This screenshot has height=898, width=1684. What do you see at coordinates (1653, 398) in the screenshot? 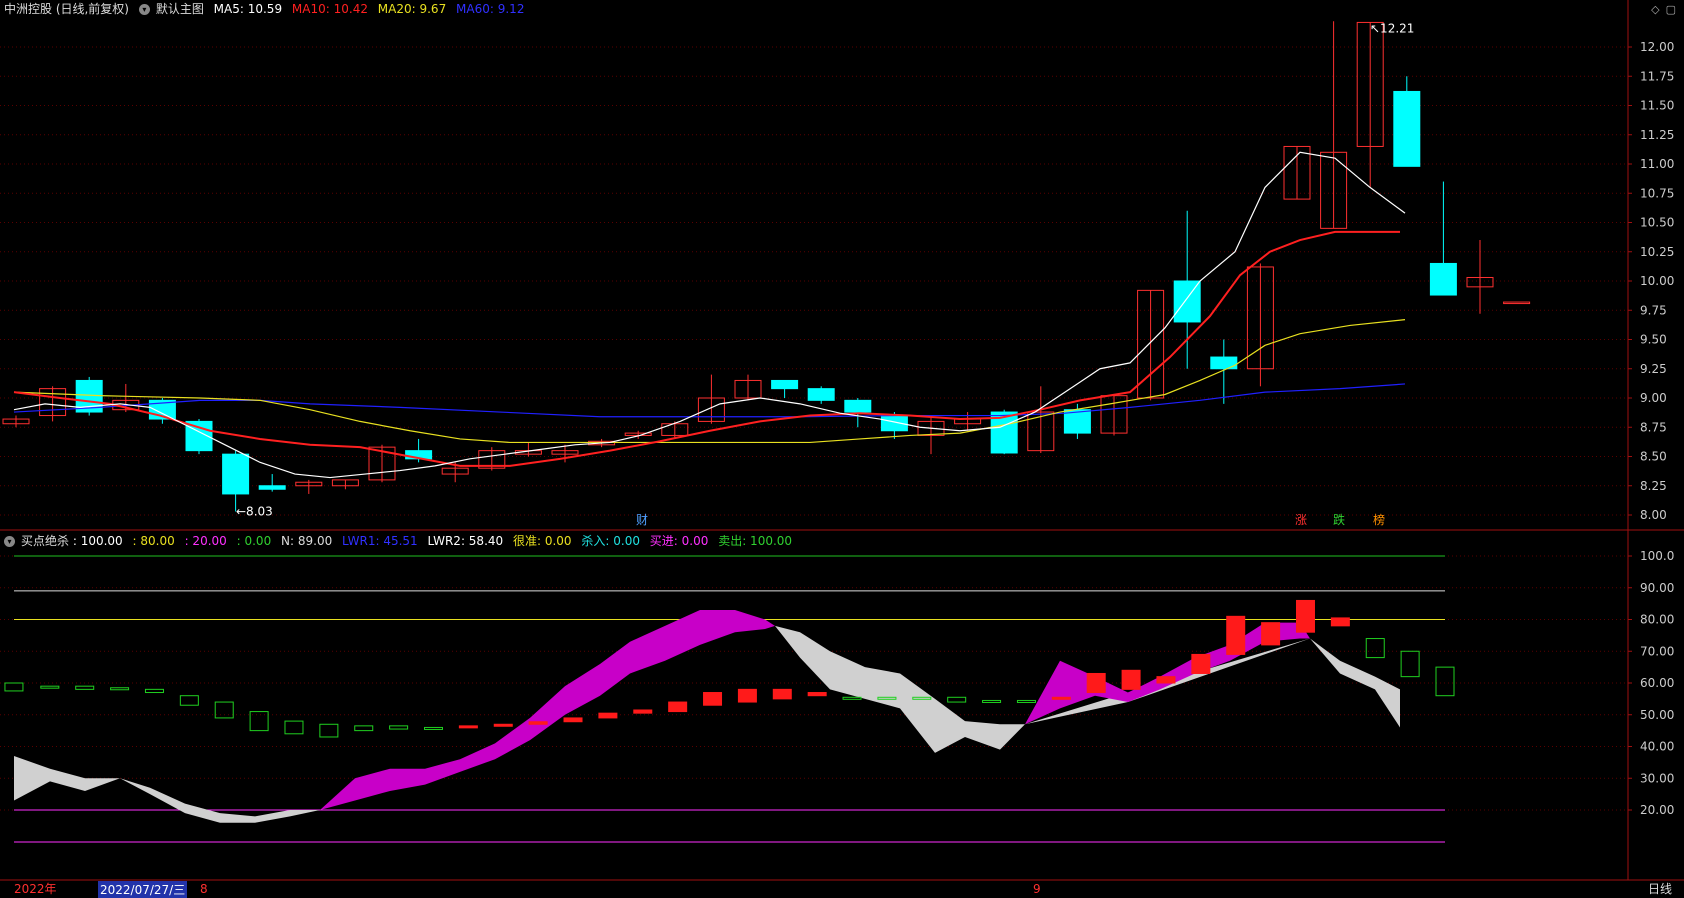
I see `price-axis-label: 9.00` at bounding box center [1653, 398].